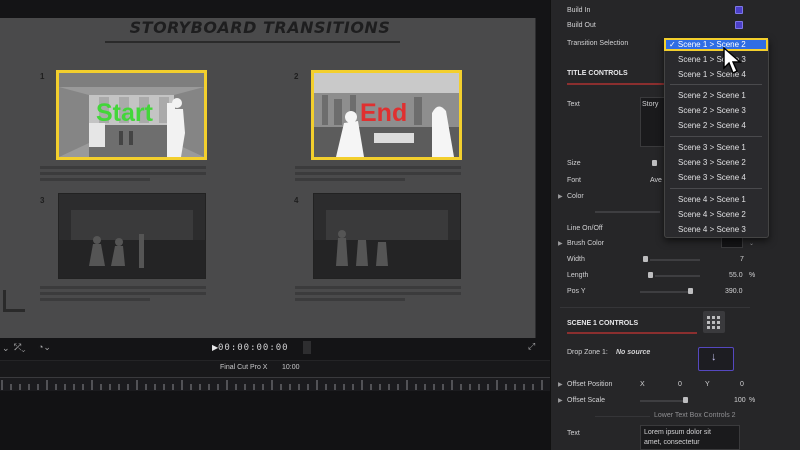 The height and width of the screenshot is (450, 800). Describe the element at coordinates (740, 400) in the screenshot. I see `offset-scale-value: 100` at that location.